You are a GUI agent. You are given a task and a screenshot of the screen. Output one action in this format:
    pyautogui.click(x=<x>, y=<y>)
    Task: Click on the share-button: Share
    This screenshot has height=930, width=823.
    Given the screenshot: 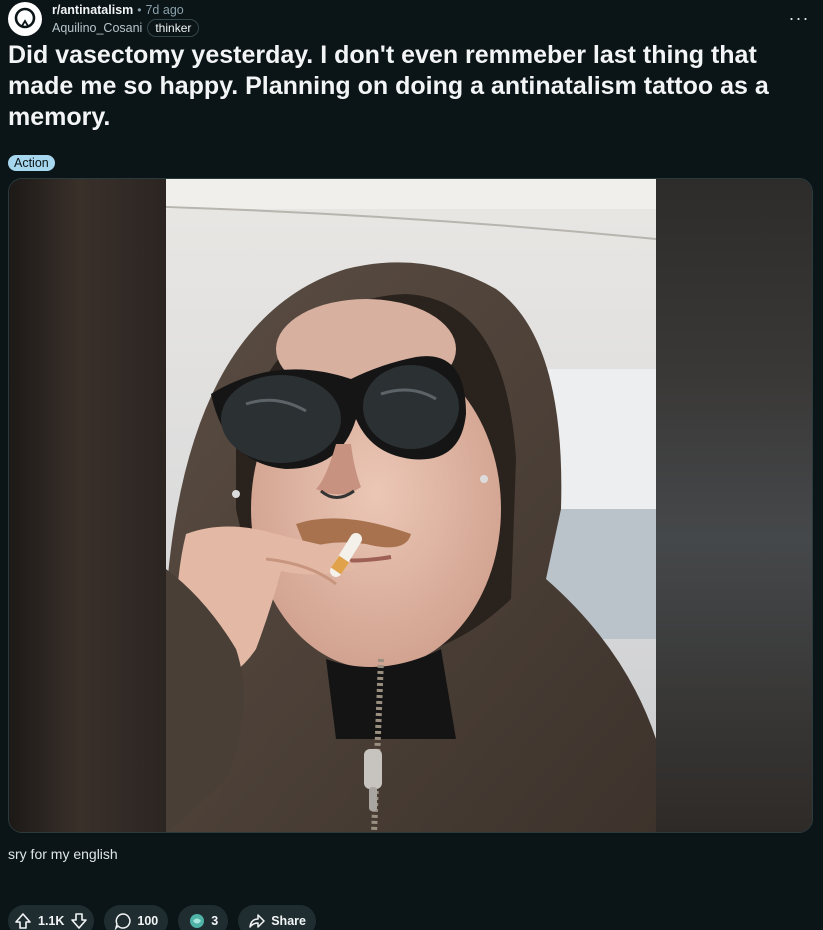 What is the action you would take?
    pyautogui.click(x=277, y=917)
    